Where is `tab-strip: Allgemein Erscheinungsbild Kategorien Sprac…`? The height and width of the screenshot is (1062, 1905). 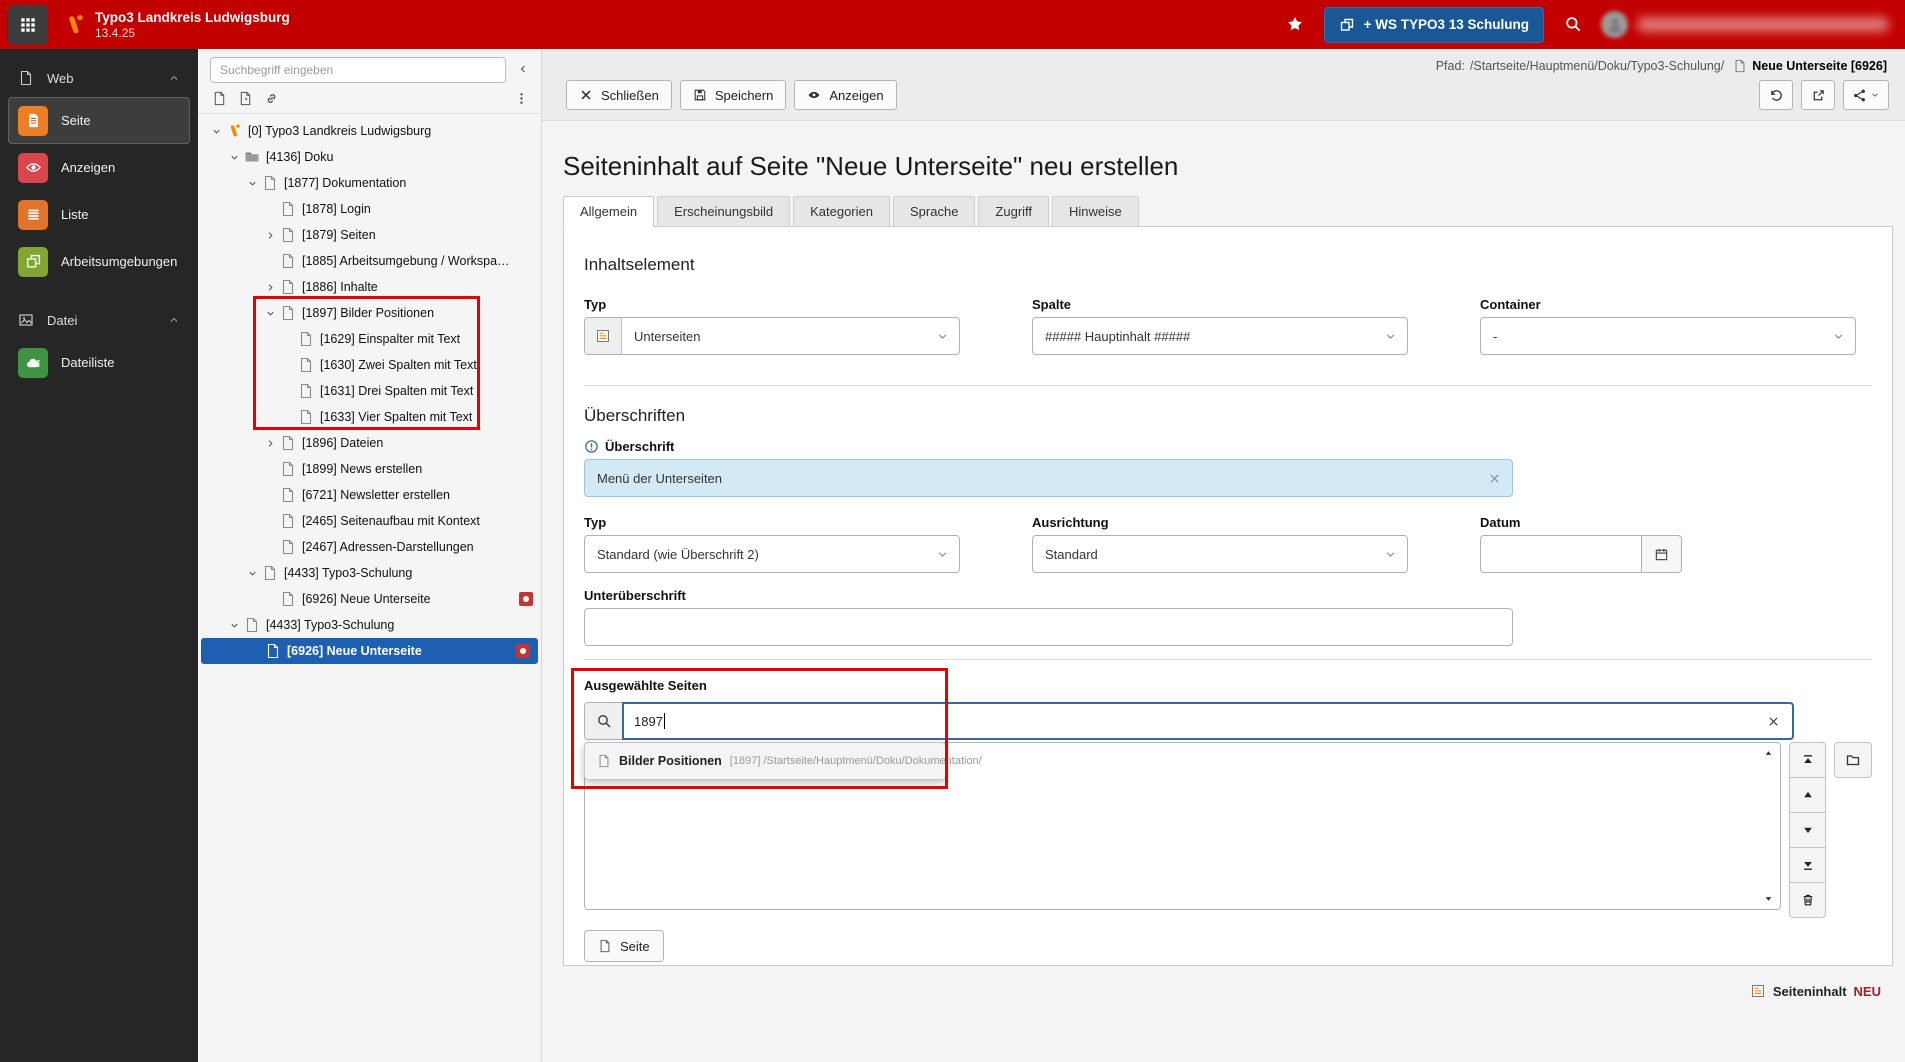 tab-strip: Allgemein Erscheinungsbild Kategorien Sprac… is located at coordinates (1234, 211).